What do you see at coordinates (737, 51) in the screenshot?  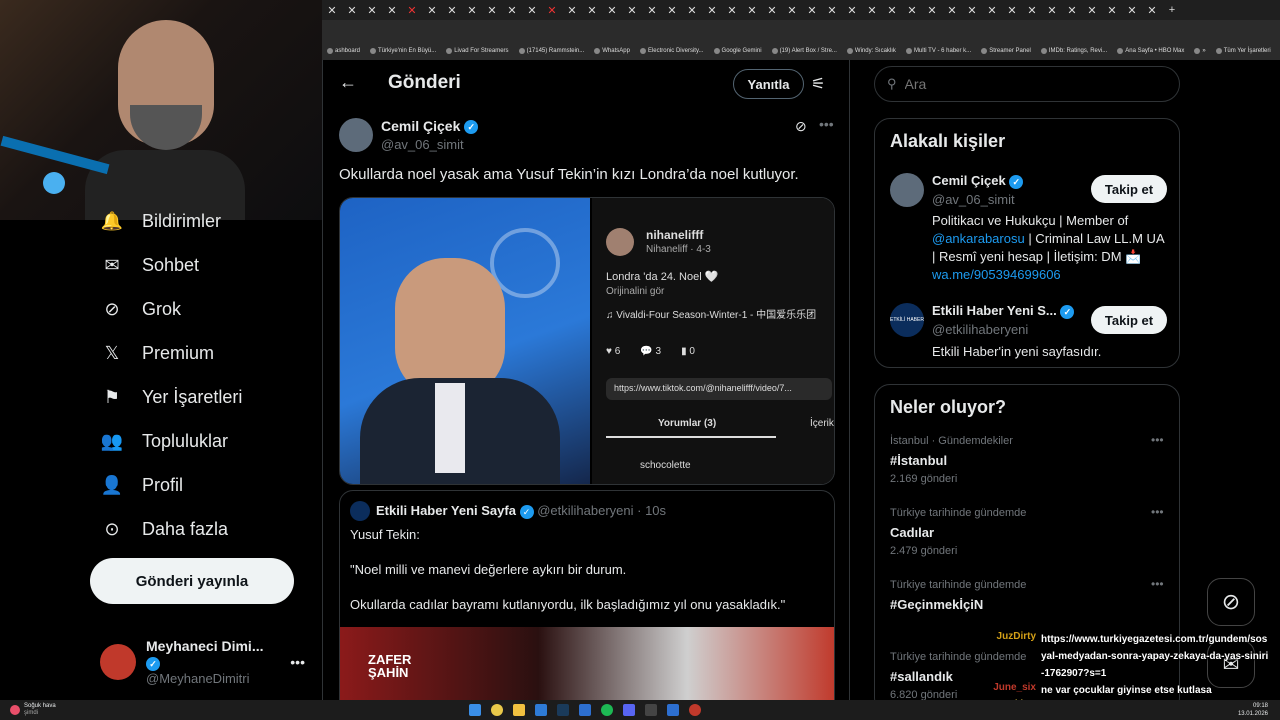 I see `bookmark-item: Google Gemini` at bounding box center [737, 51].